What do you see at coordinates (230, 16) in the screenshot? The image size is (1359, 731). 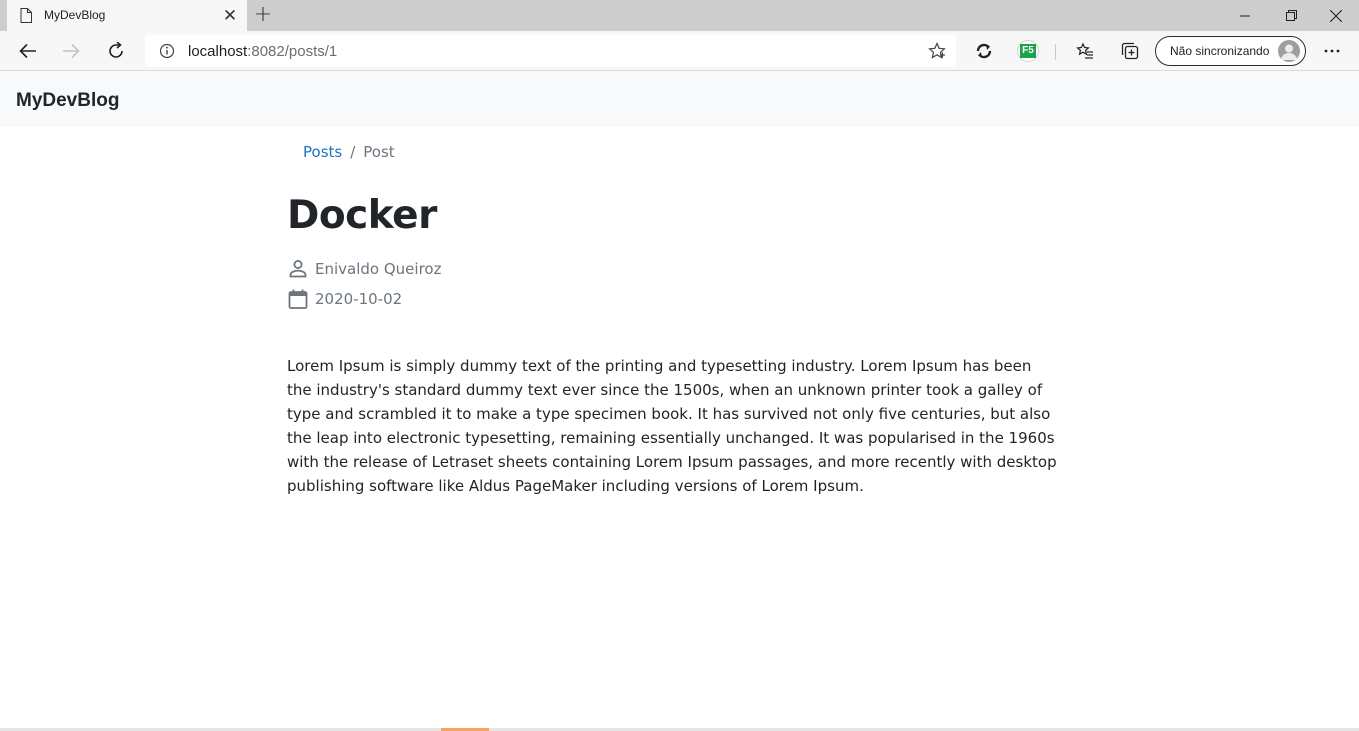 I see `close-tab-icon: ✕` at bounding box center [230, 16].